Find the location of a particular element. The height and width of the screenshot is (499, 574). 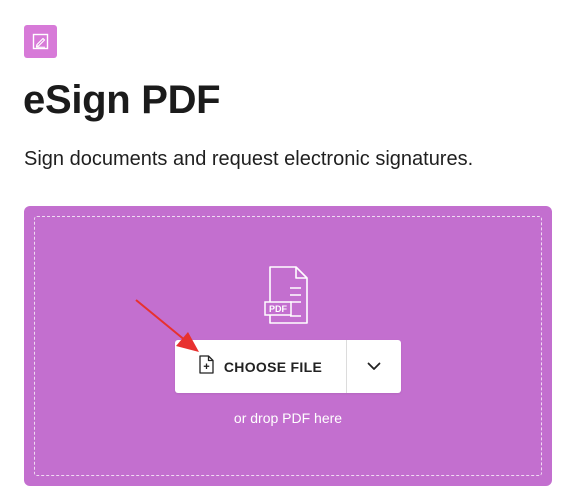

page-title: eSign PDF is located at coordinates (122, 100).